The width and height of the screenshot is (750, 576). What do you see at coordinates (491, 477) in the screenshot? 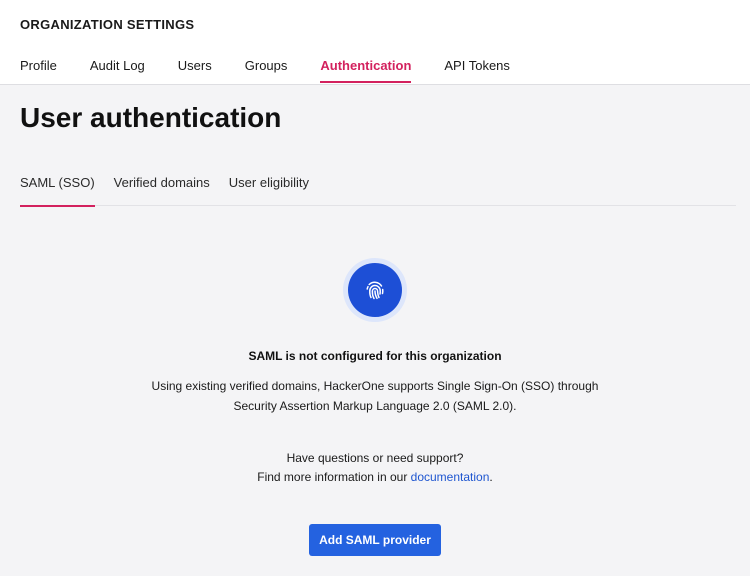
I see `support-suffix: .` at bounding box center [491, 477].